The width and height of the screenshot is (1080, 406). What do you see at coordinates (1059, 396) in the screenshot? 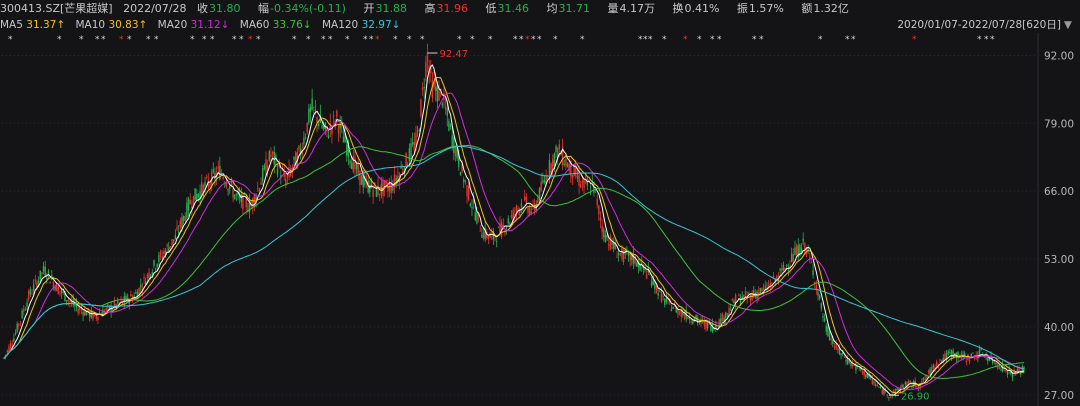
I see `y-tick-label: 27.00` at bounding box center [1059, 396].